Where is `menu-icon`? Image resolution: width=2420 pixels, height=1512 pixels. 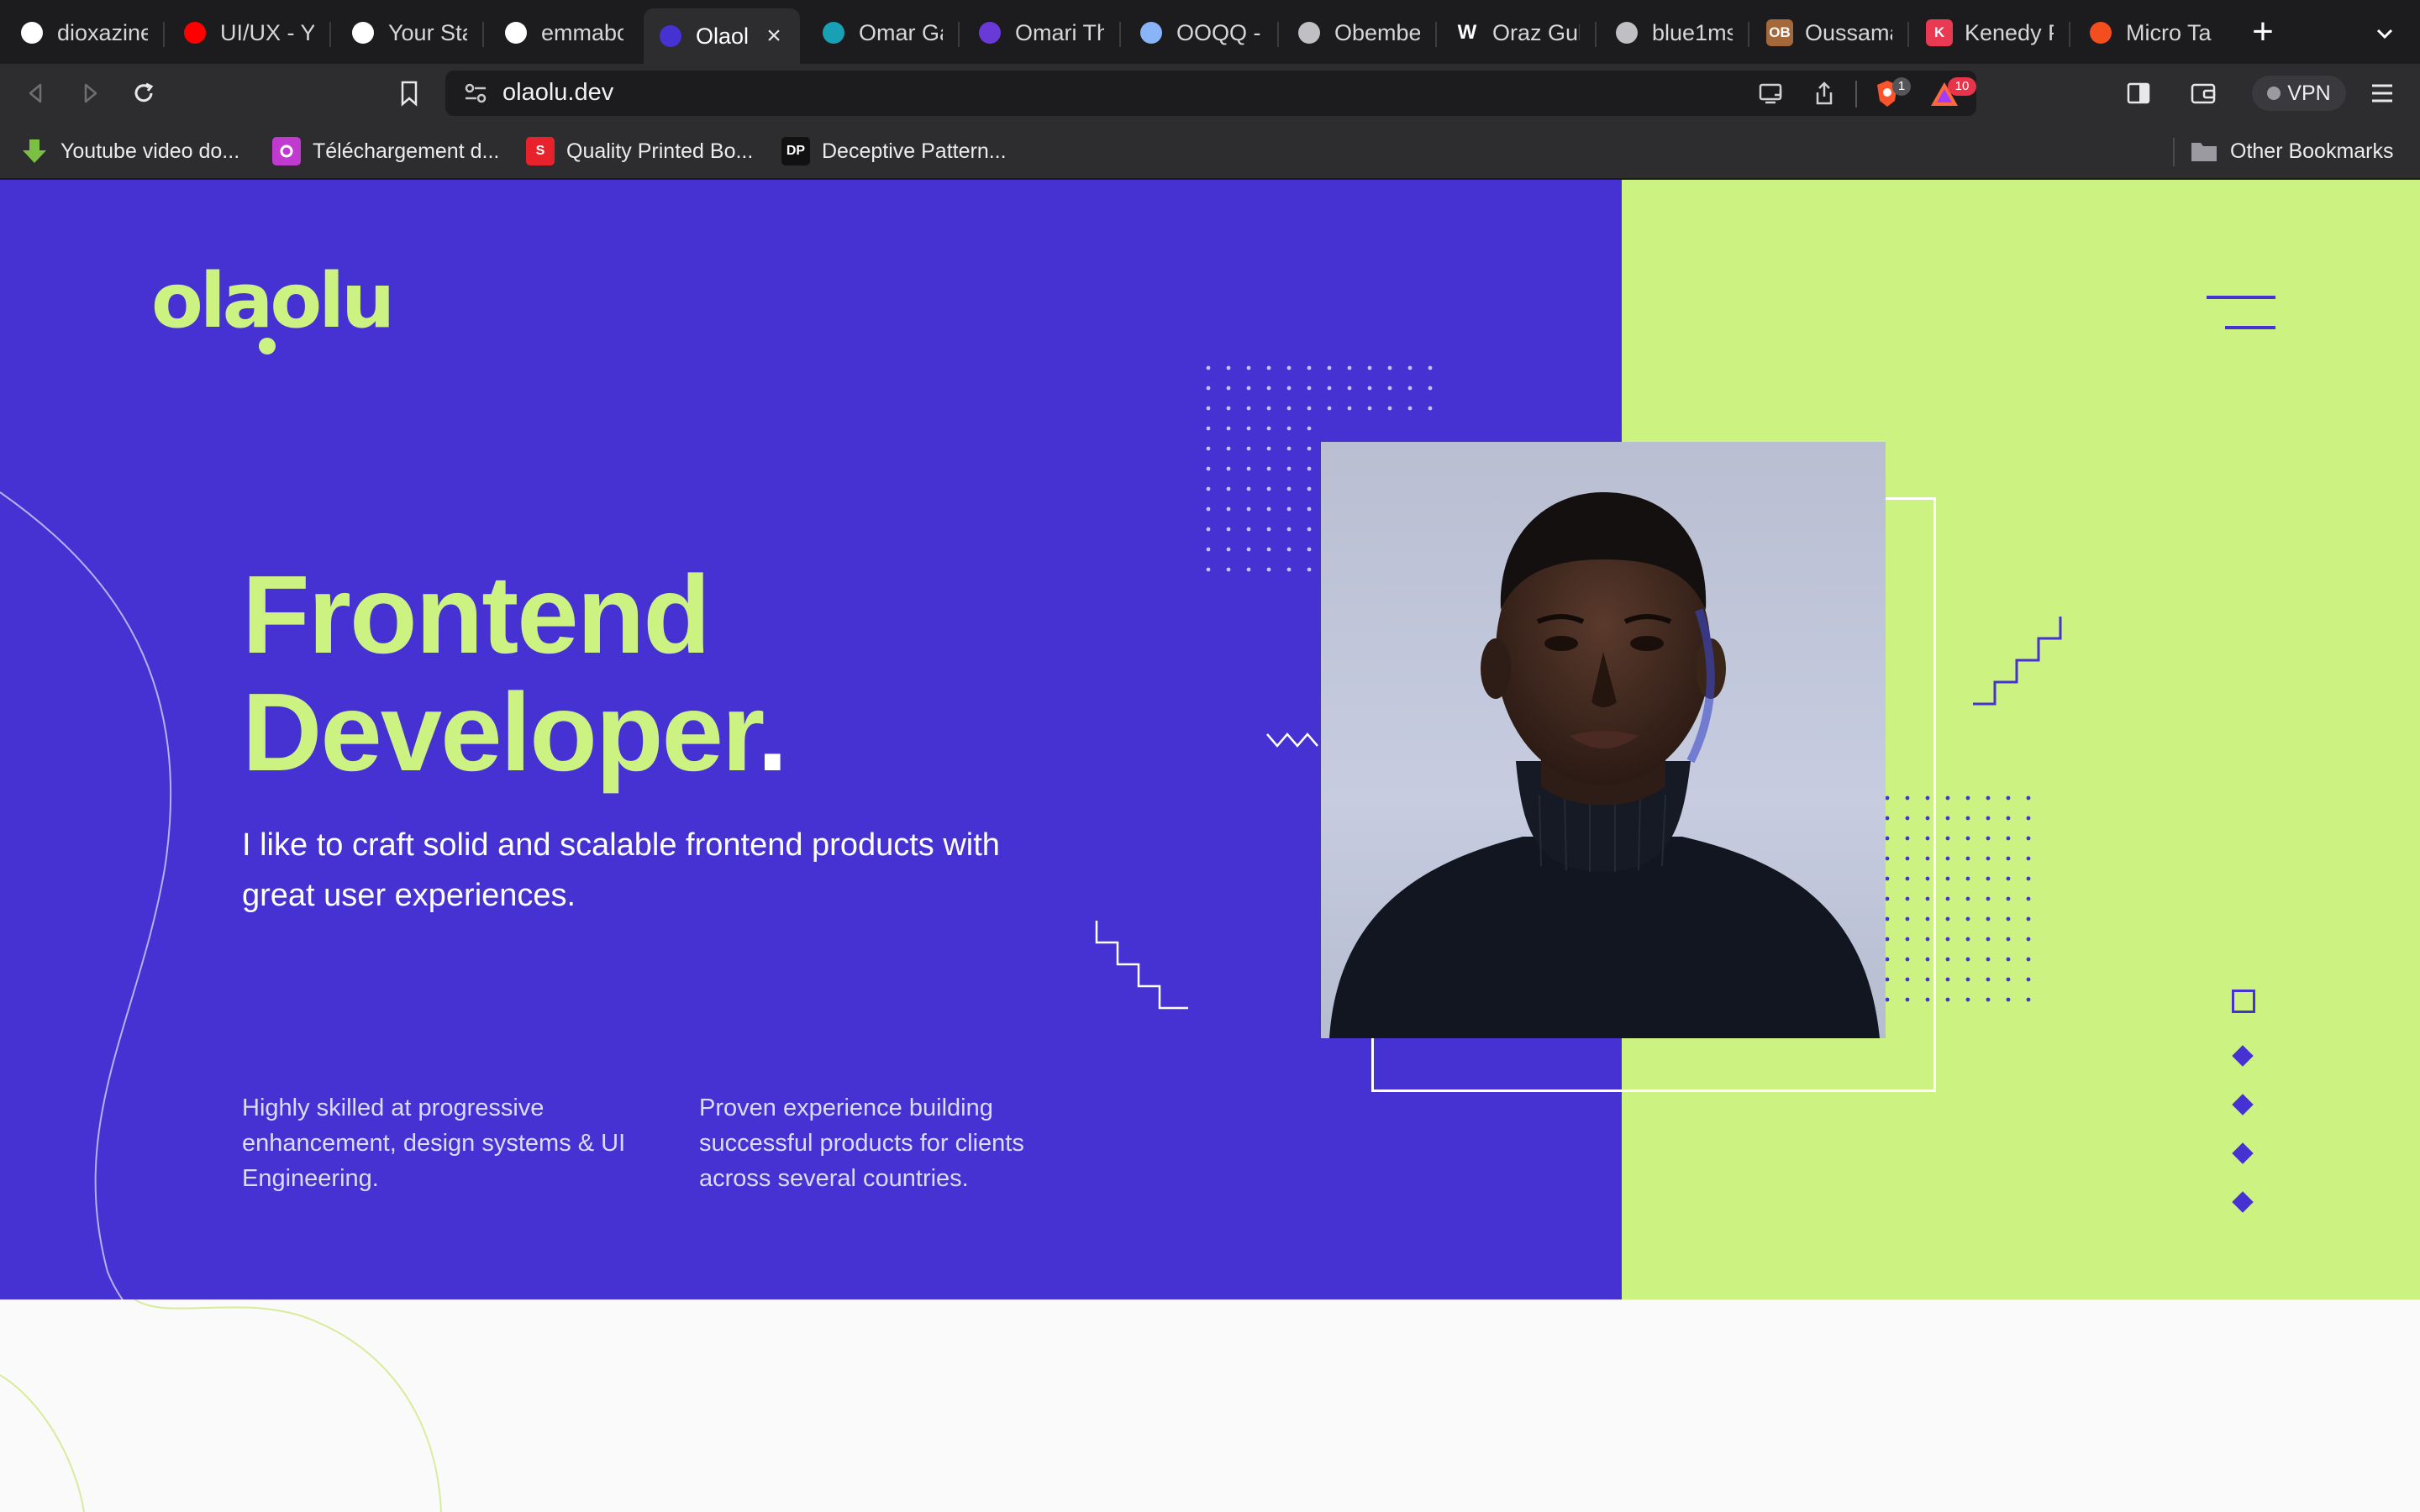
menu-icon is located at coordinates (2241, 313).